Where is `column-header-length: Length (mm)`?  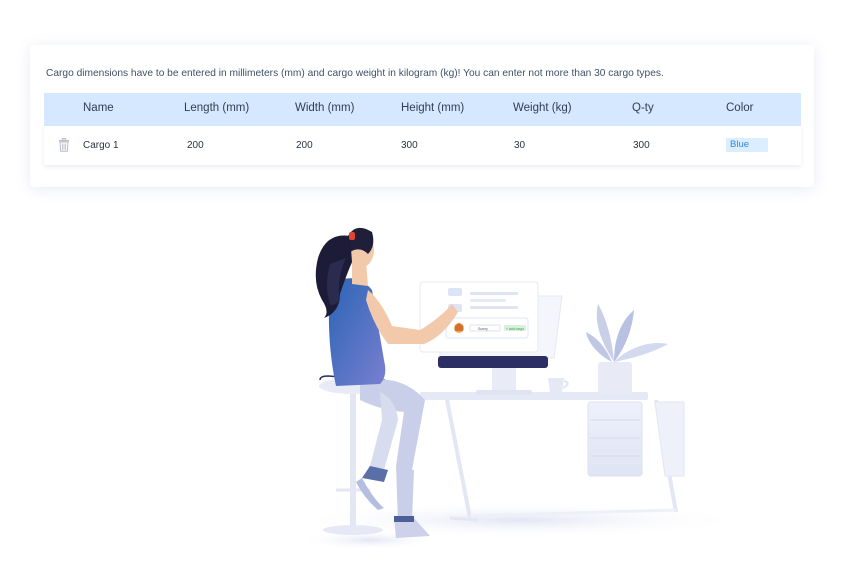 column-header-length: Length (mm) is located at coordinates (217, 108).